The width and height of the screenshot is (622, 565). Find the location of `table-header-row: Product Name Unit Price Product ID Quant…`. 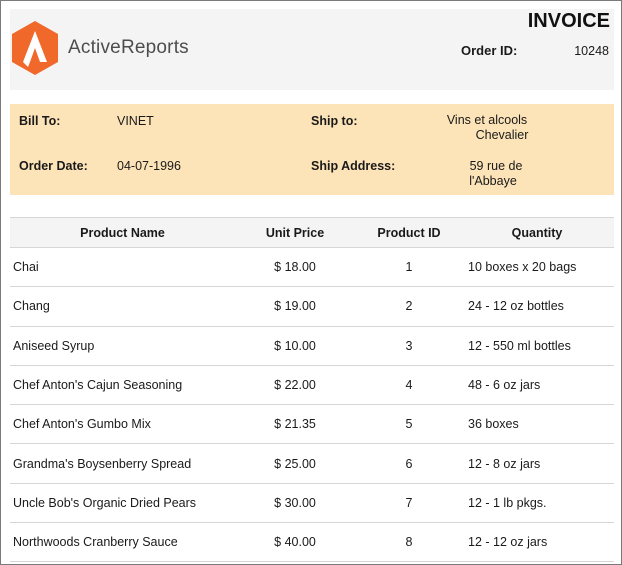

table-header-row: Product Name Unit Price Product ID Quant… is located at coordinates (312, 232).